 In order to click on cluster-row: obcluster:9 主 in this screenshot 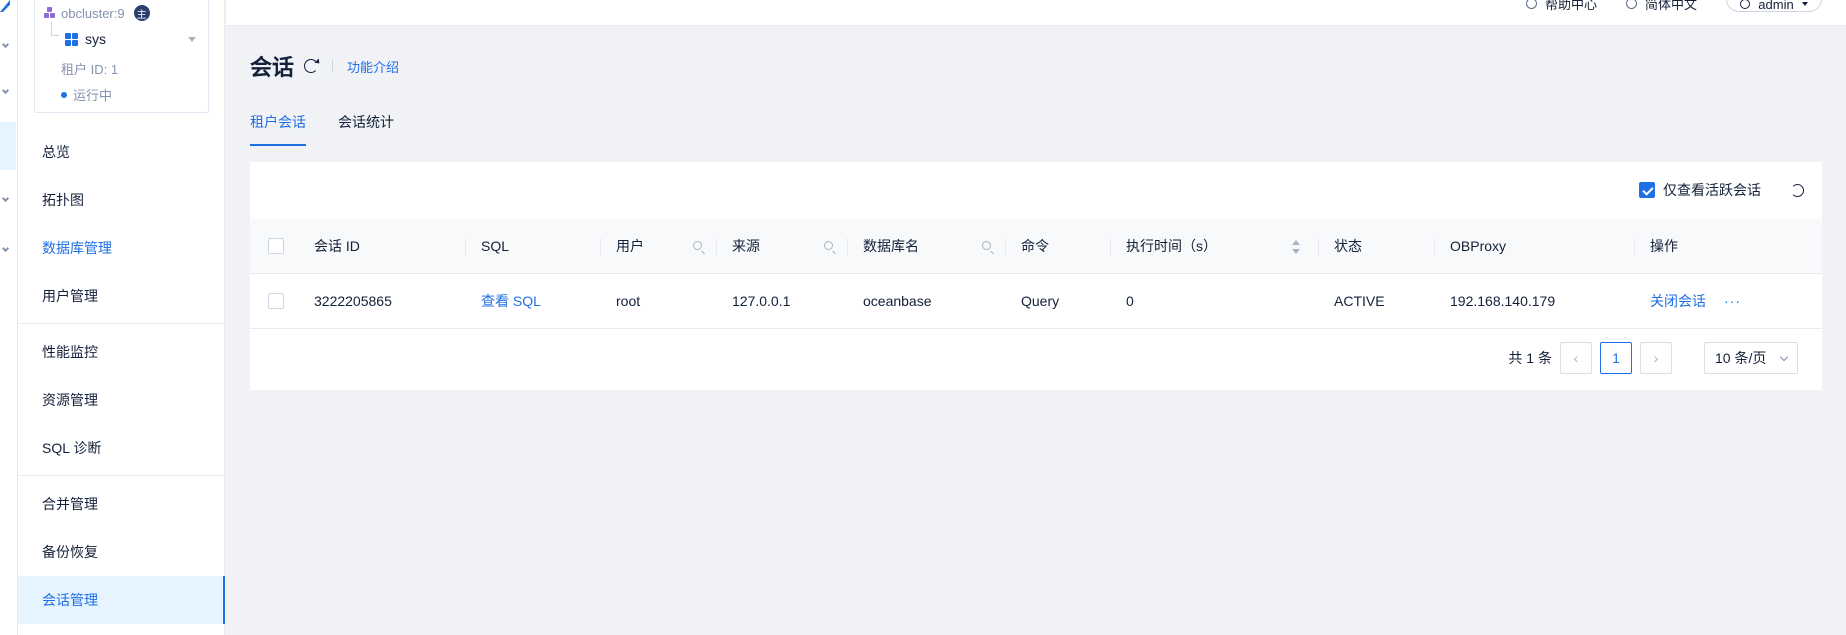, I will do `click(97, 13)`.